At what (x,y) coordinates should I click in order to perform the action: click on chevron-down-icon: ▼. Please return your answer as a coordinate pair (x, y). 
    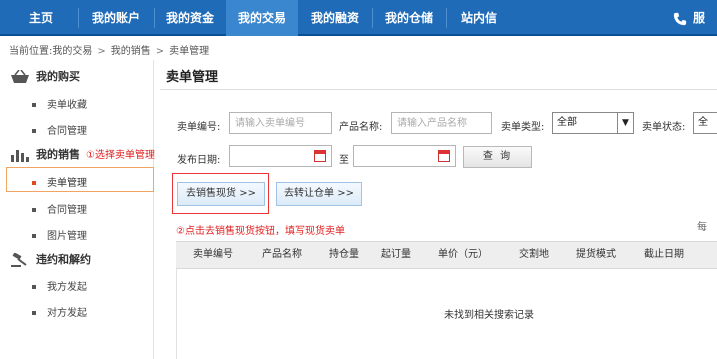
    Looking at the image, I should click on (625, 123).